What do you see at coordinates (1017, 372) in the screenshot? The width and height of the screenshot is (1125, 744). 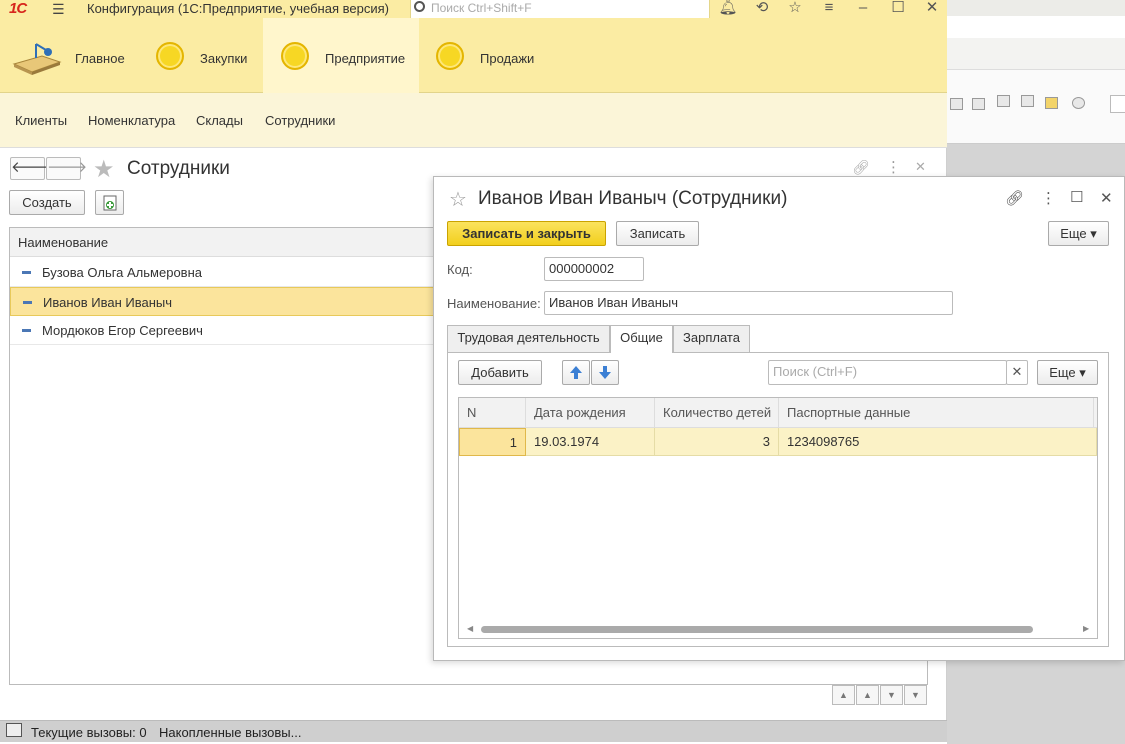 I see `clear-search-icon: ✕` at bounding box center [1017, 372].